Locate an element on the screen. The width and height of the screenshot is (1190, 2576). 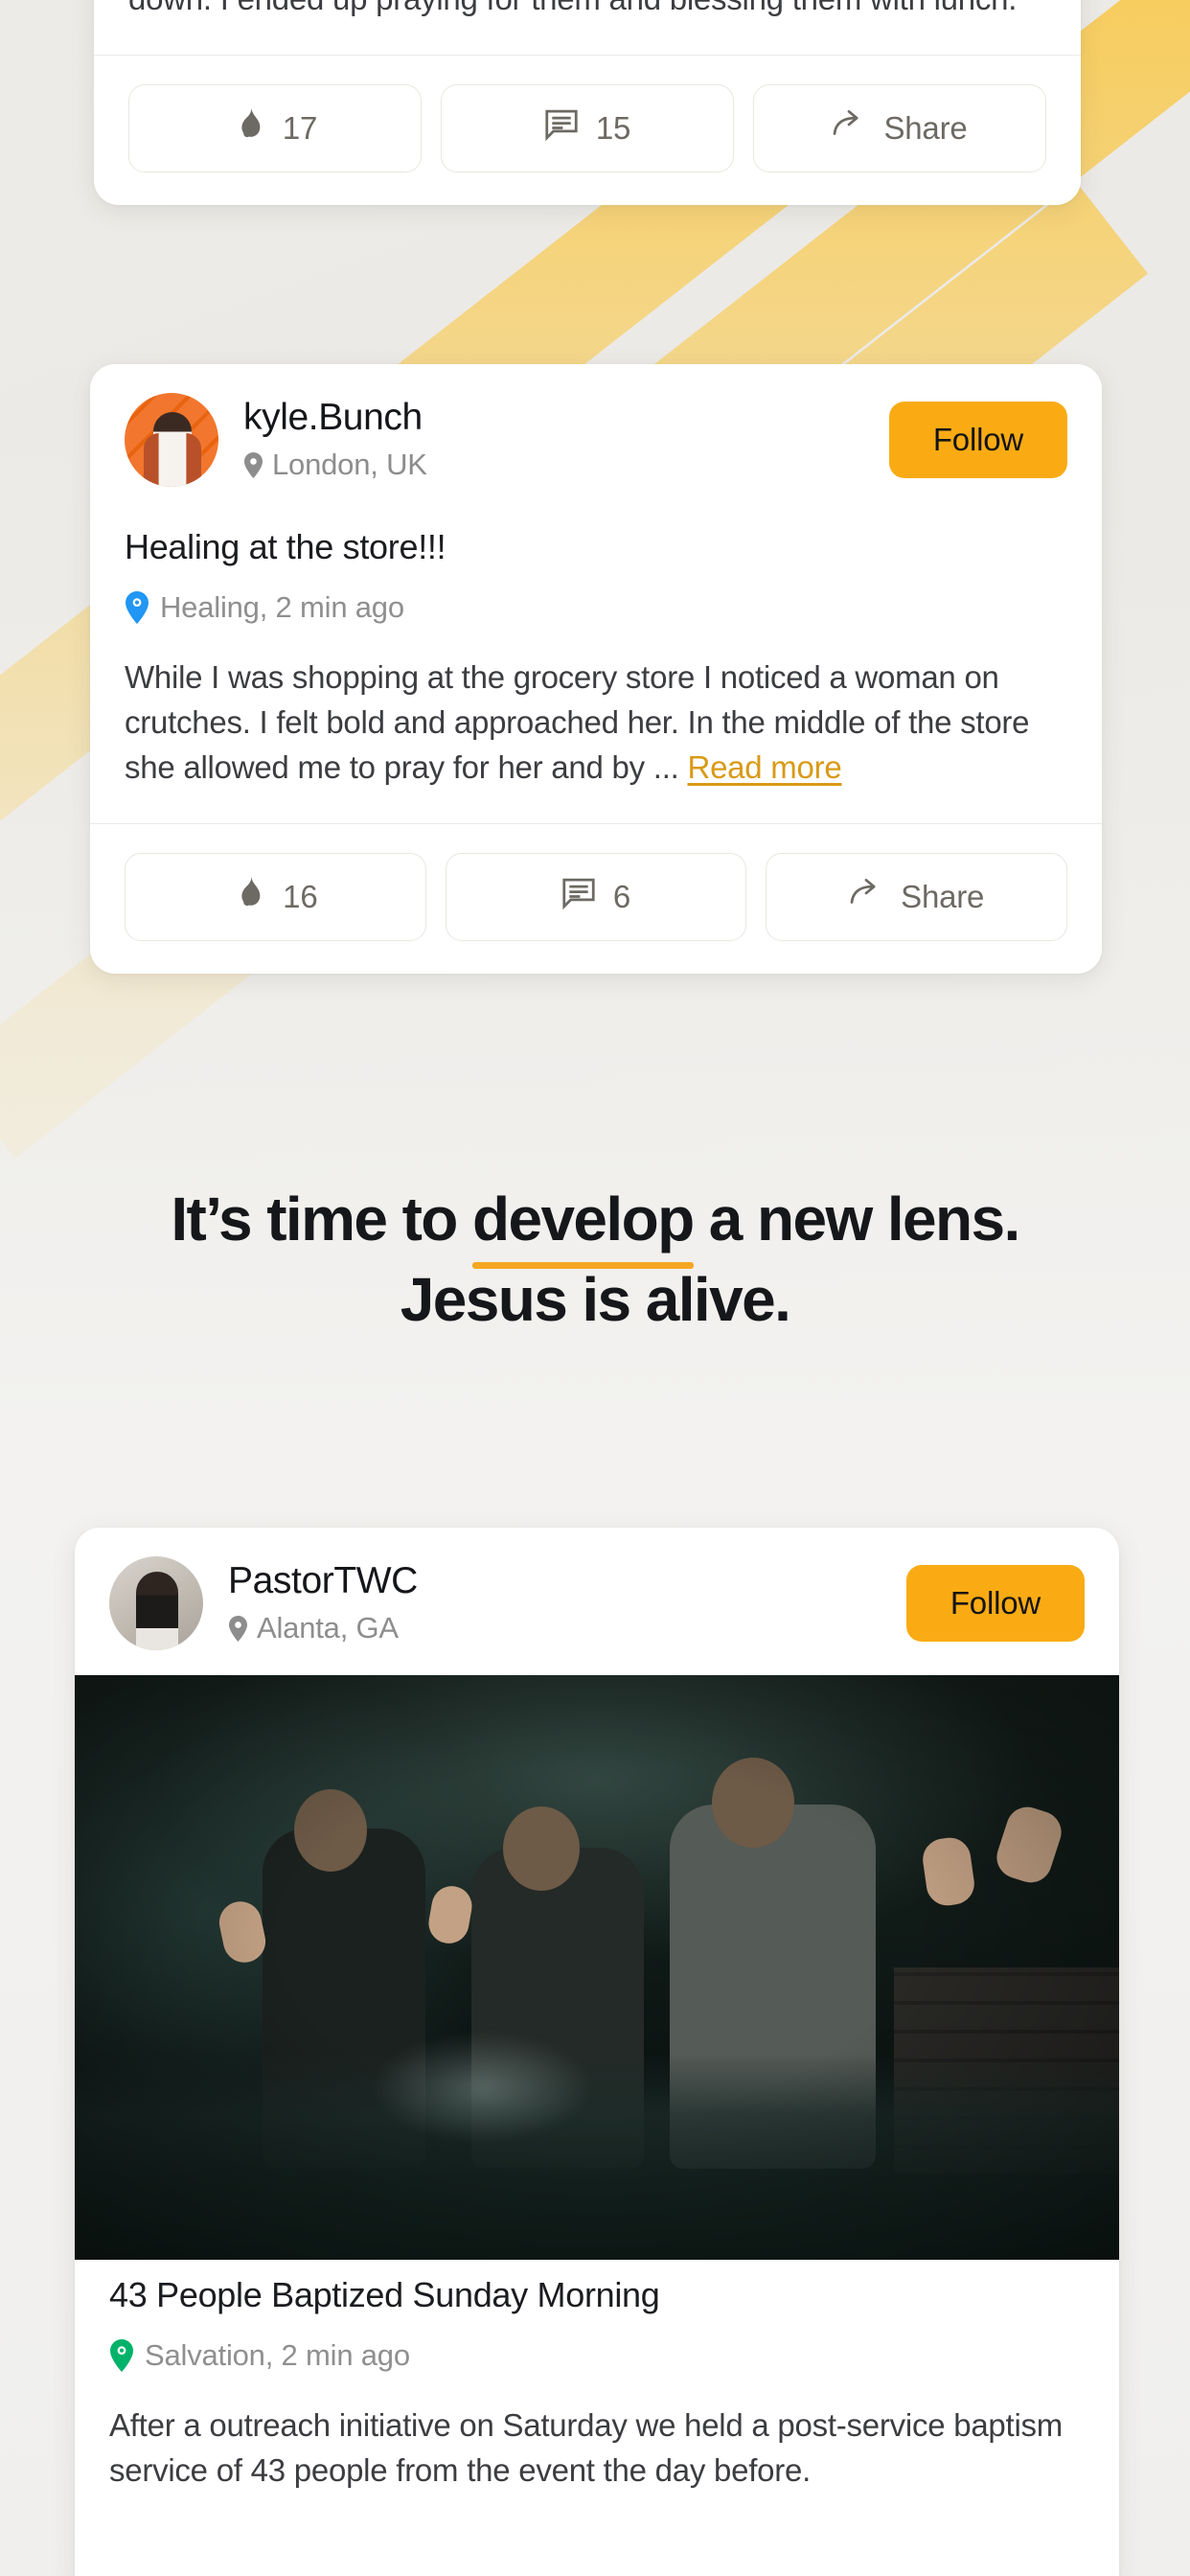
post-actions: 17 15 Share is located at coordinates (588, 130).